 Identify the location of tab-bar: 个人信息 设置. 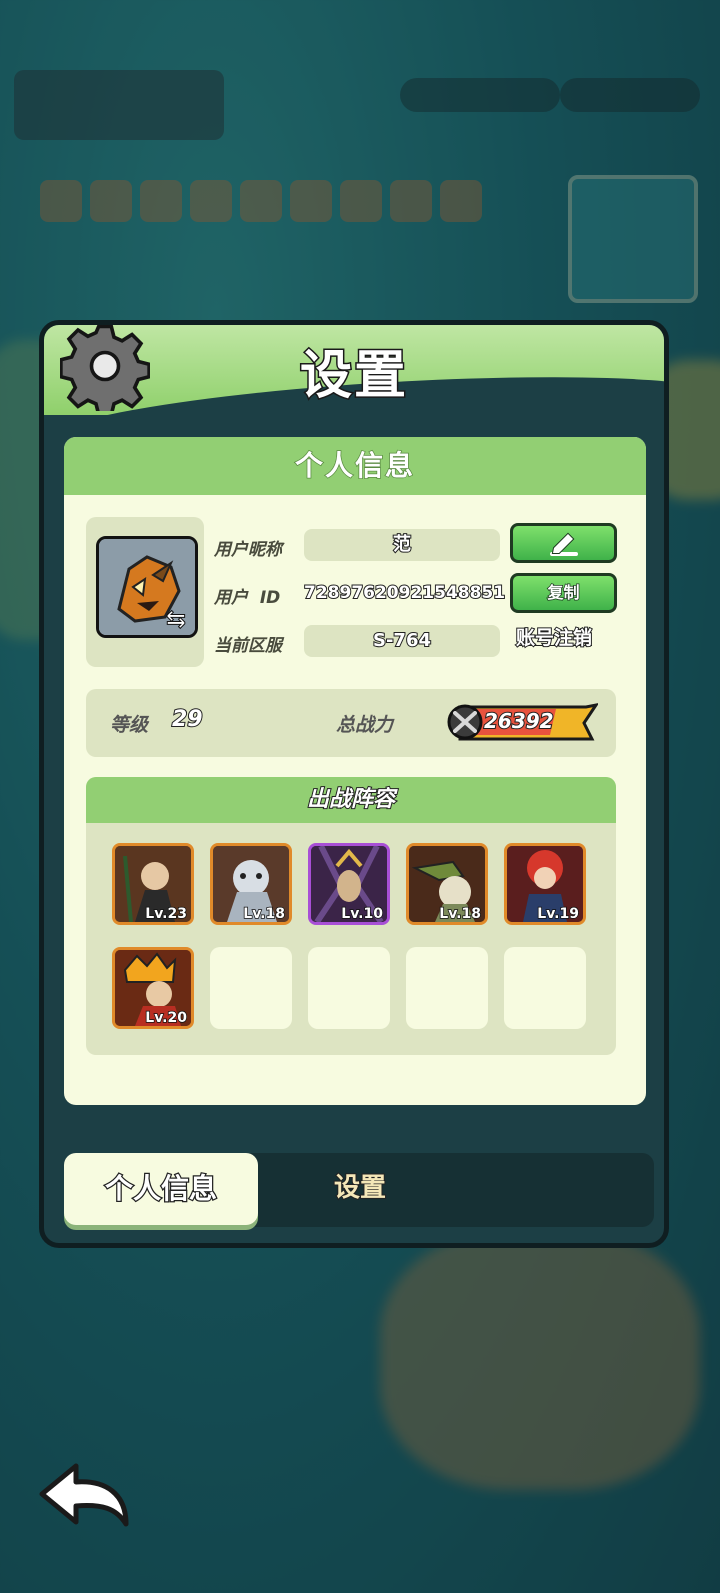
(359, 1190).